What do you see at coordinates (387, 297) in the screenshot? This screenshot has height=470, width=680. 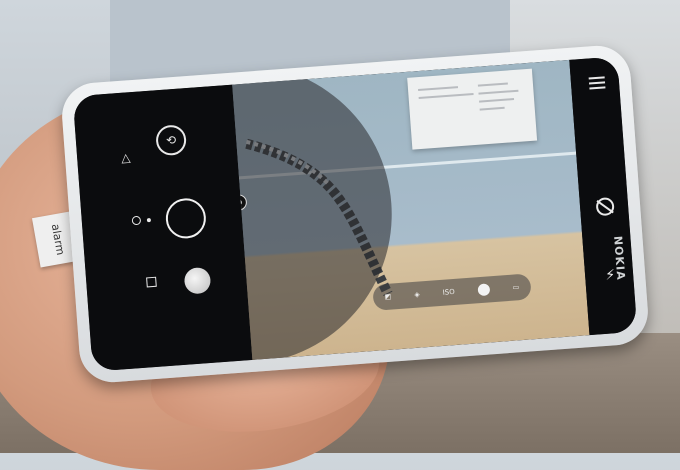 I see `exposure-icon: ◩` at bounding box center [387, 297].